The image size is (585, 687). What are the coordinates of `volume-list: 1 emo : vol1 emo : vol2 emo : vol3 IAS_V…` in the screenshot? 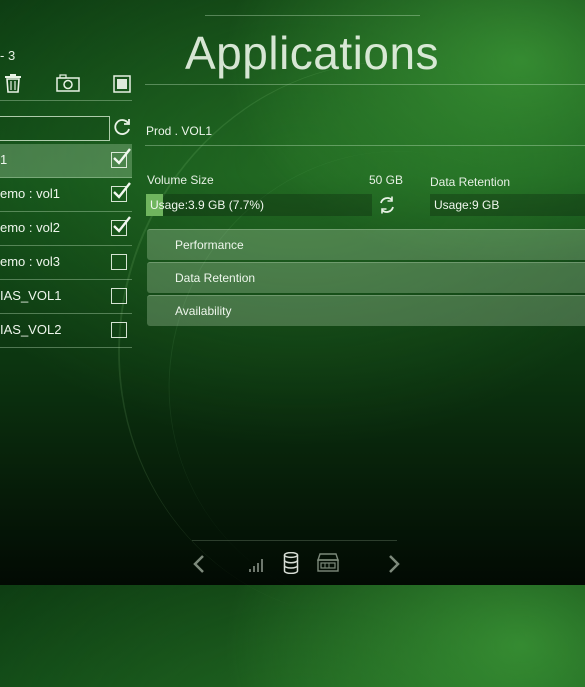 It's located at (66, 246).